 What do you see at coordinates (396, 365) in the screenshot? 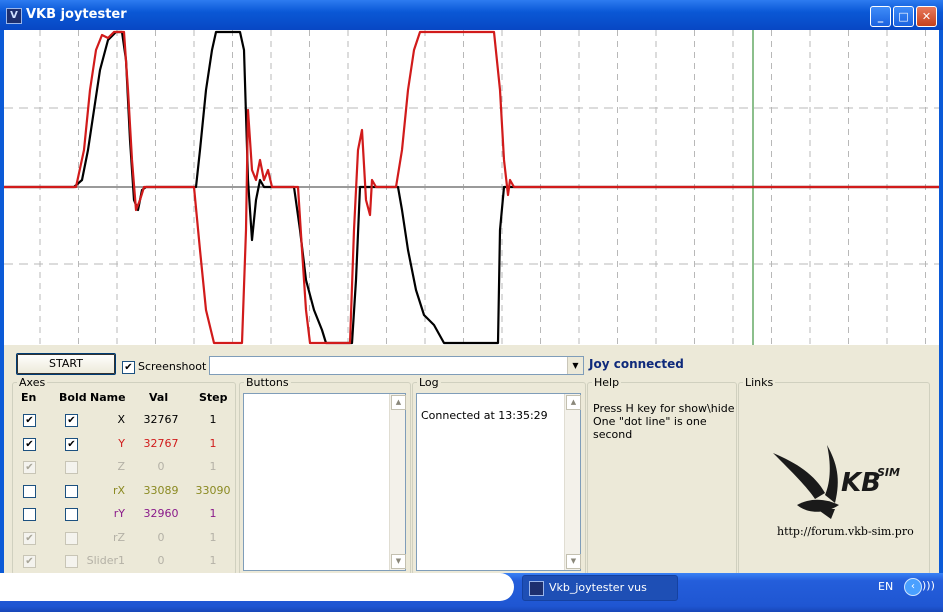
I see `device-select: ▼` at bounding box center [396, 365].